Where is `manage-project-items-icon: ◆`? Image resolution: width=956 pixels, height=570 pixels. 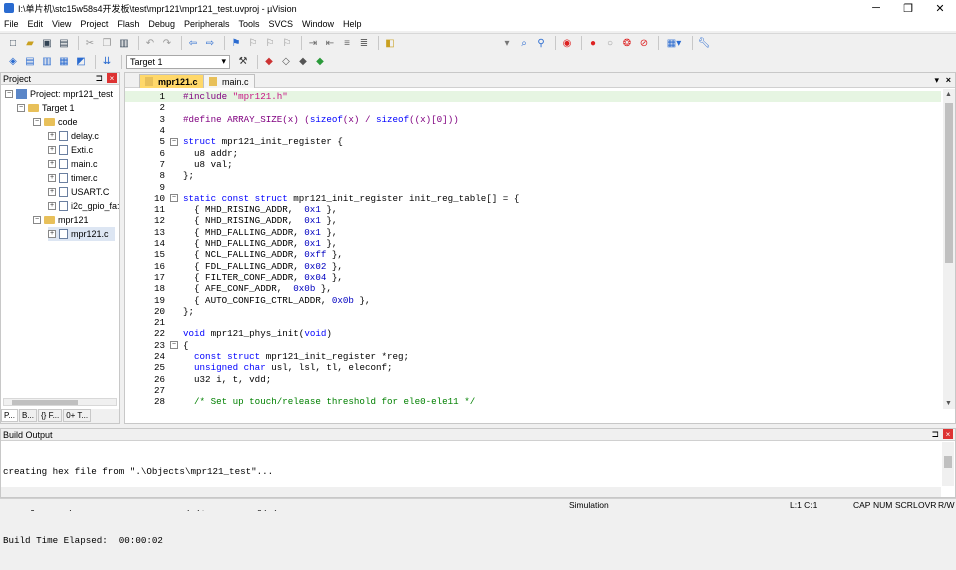
manage-project-items-icon: ◆ is located at coordinates (269, 61).